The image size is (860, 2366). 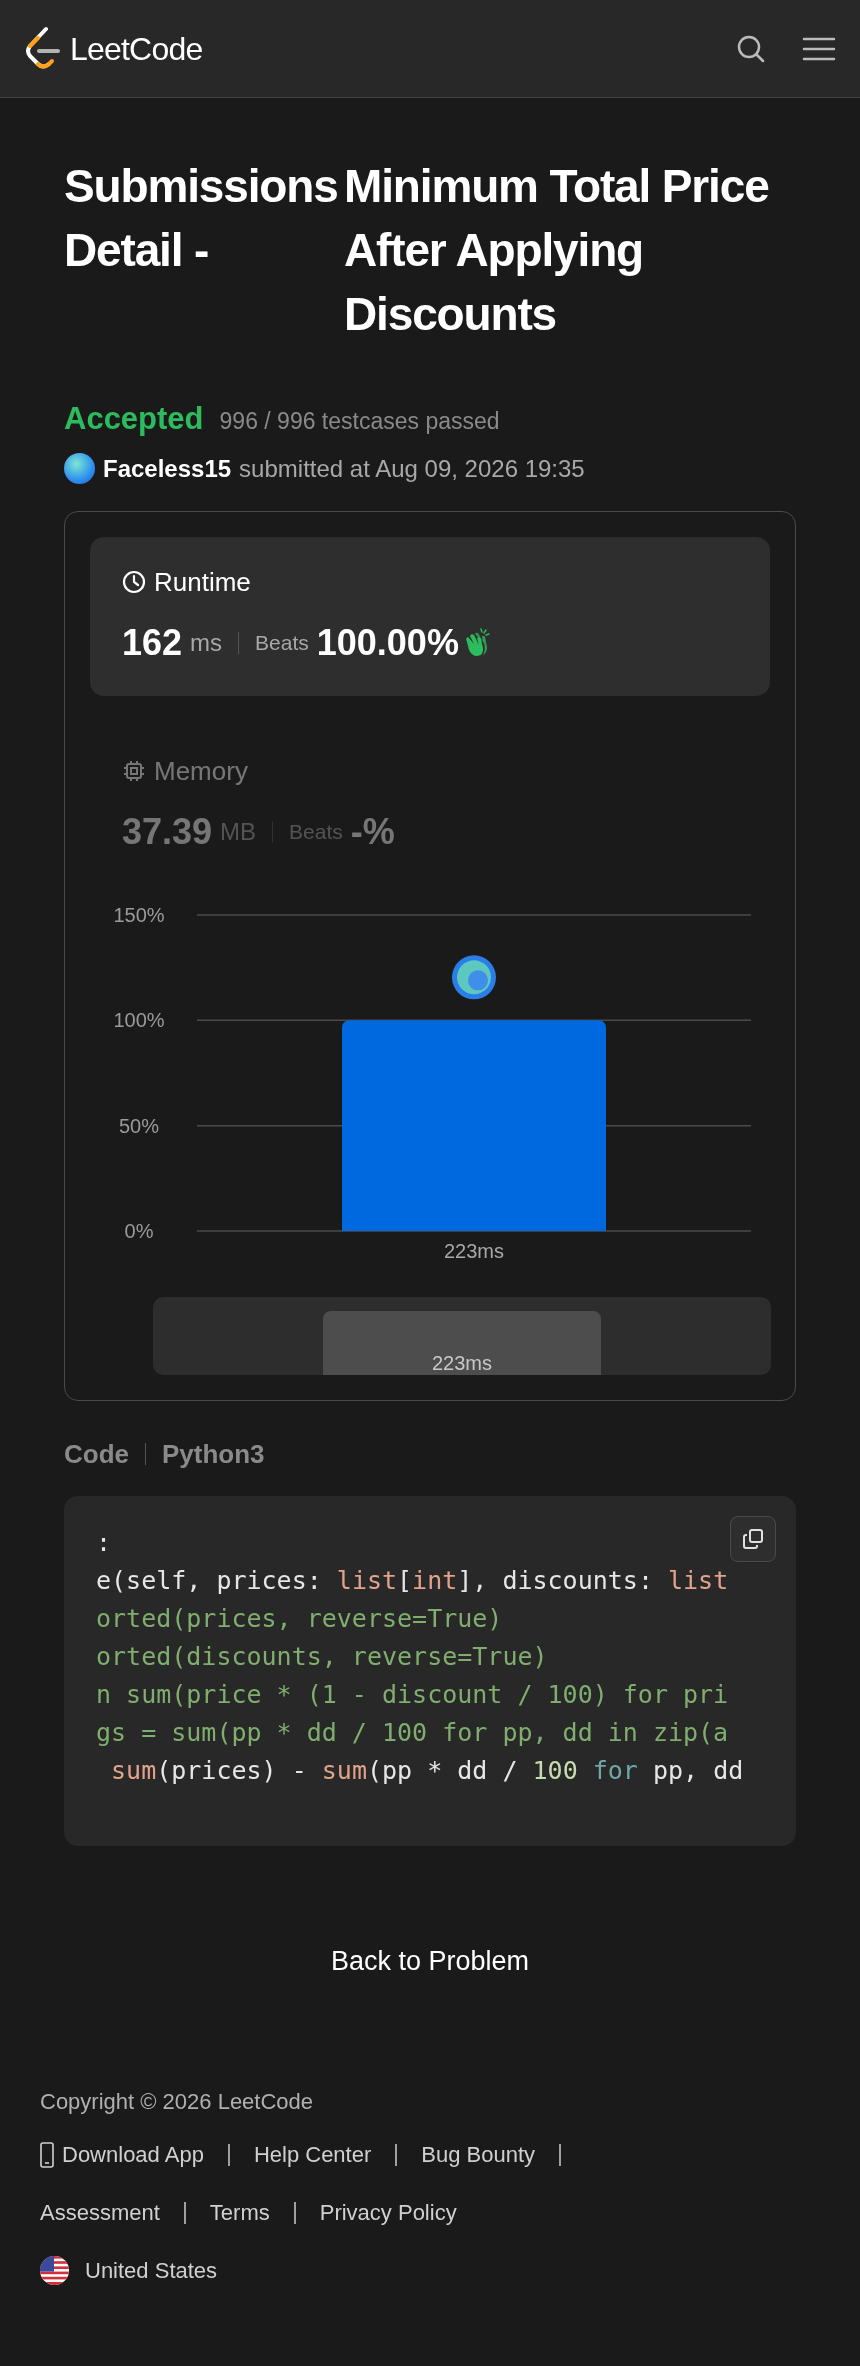 I want to click on footer-link: Assessment, so click(x=100, y=2212).